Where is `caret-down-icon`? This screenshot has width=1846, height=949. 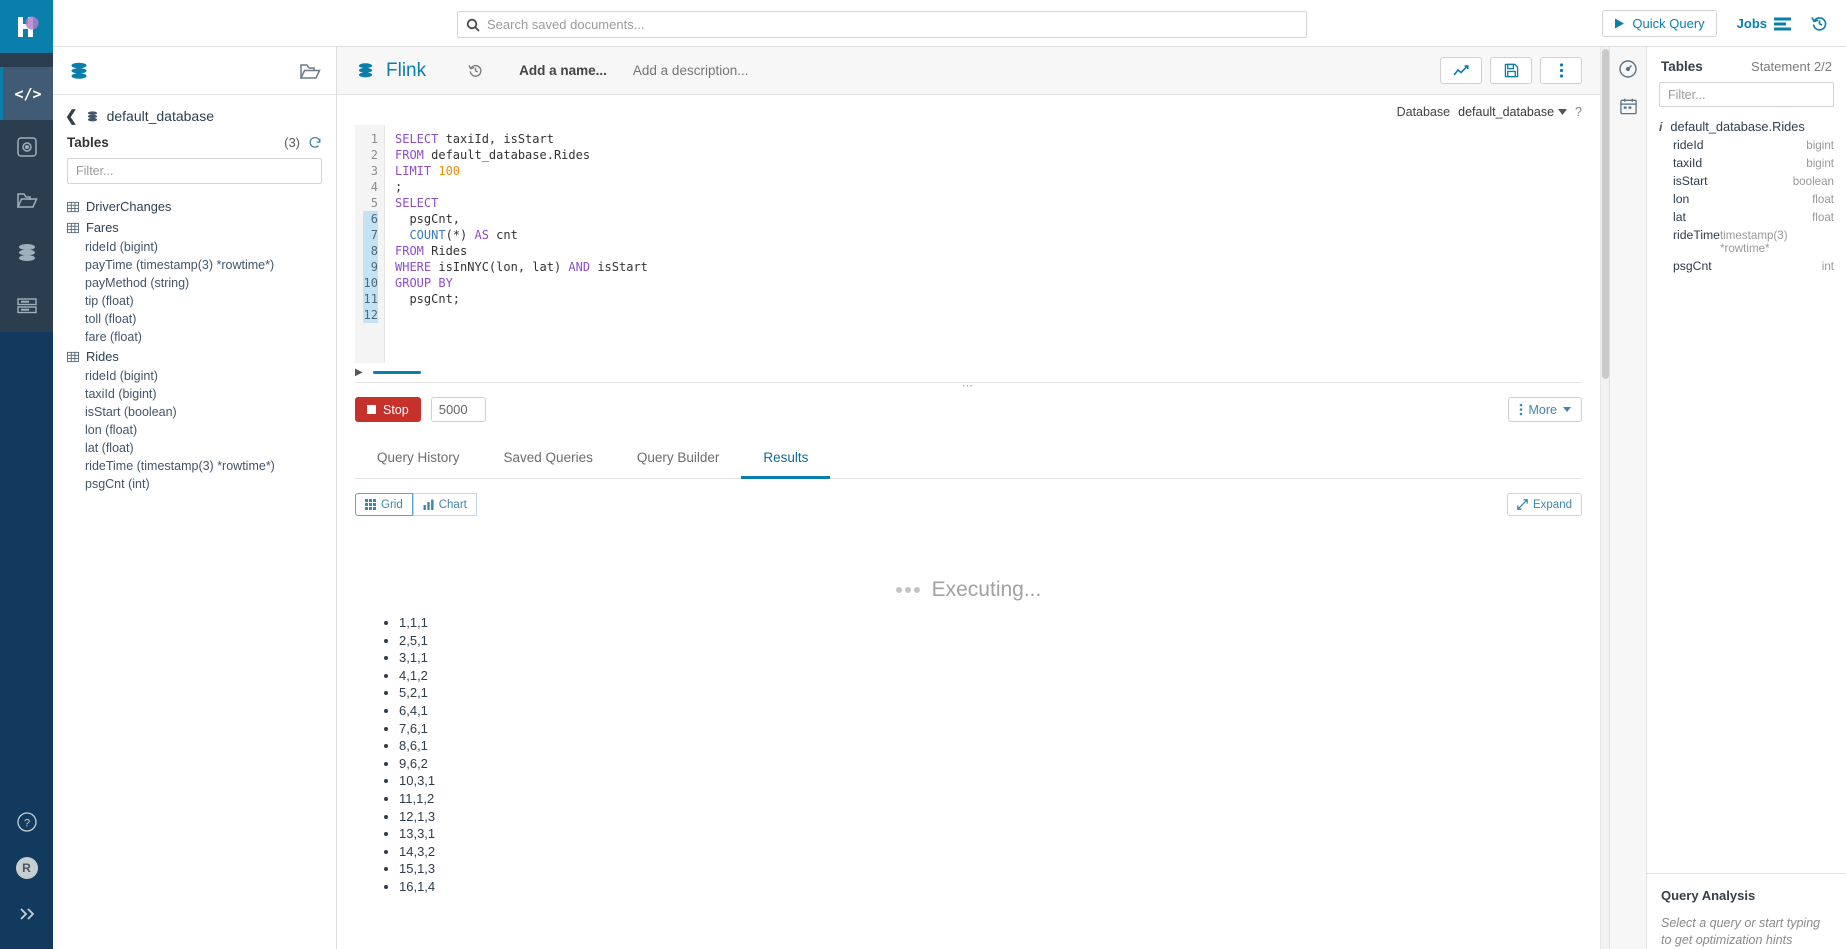 caret-down-icon is located at coordinates (1567, 409).